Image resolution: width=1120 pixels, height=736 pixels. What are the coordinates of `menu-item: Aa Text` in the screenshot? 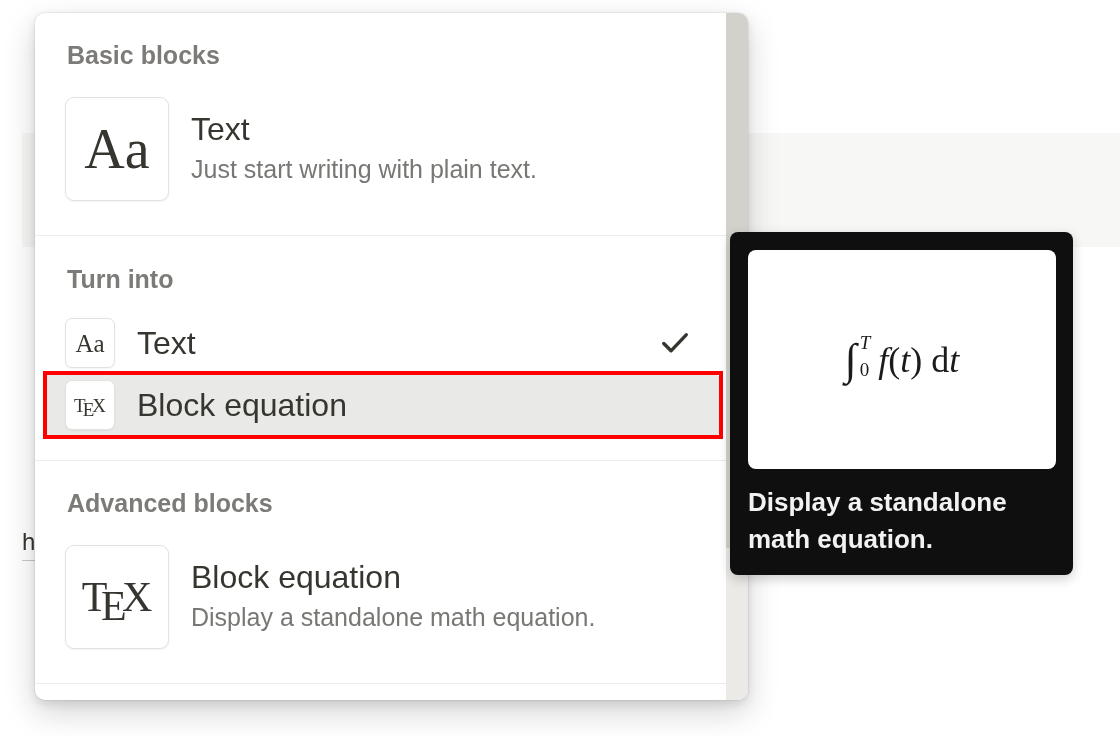 It's located at (382, 343).